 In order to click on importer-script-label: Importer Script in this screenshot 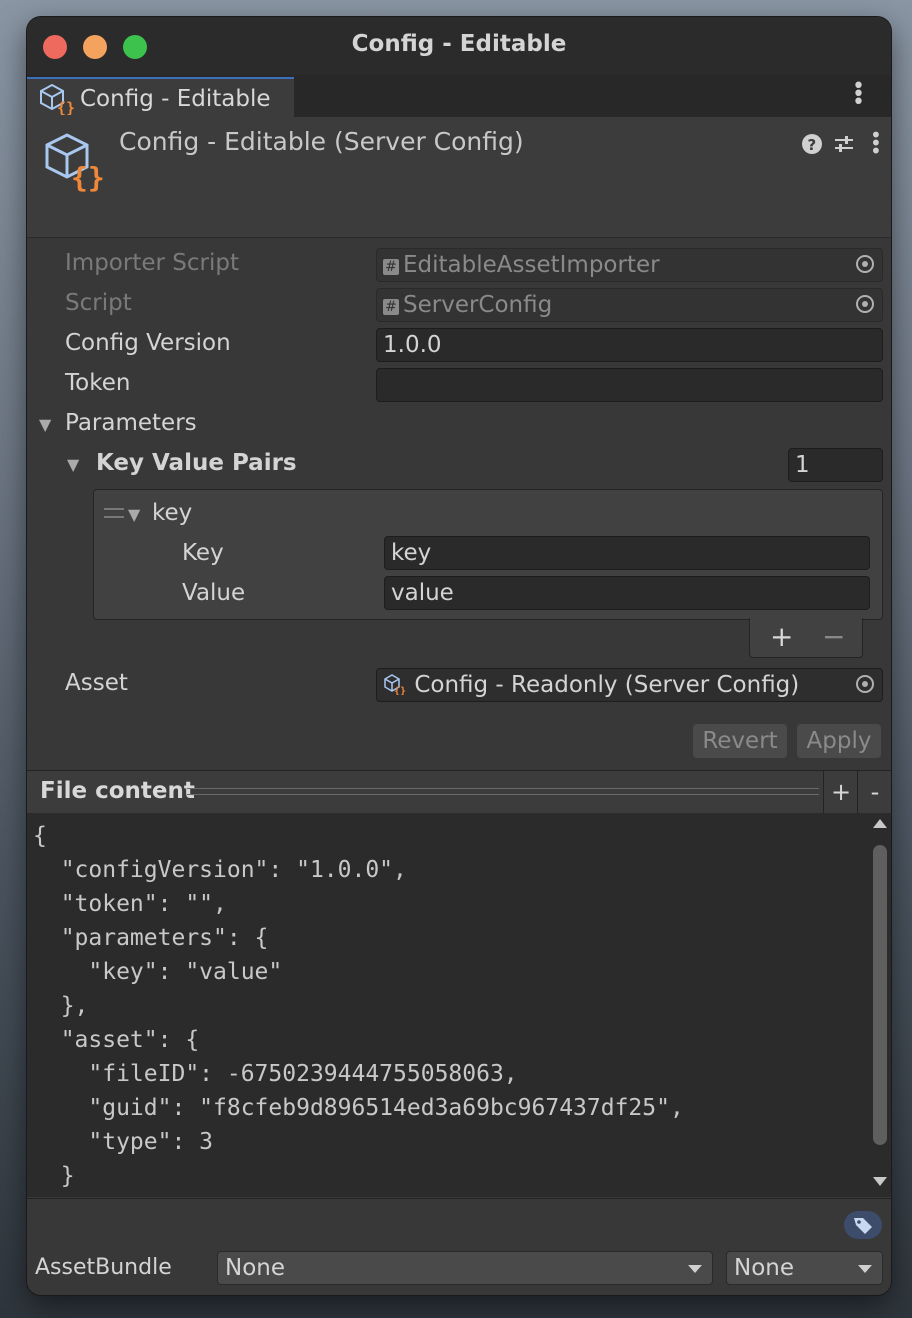, I will do `click(152, 263)`.